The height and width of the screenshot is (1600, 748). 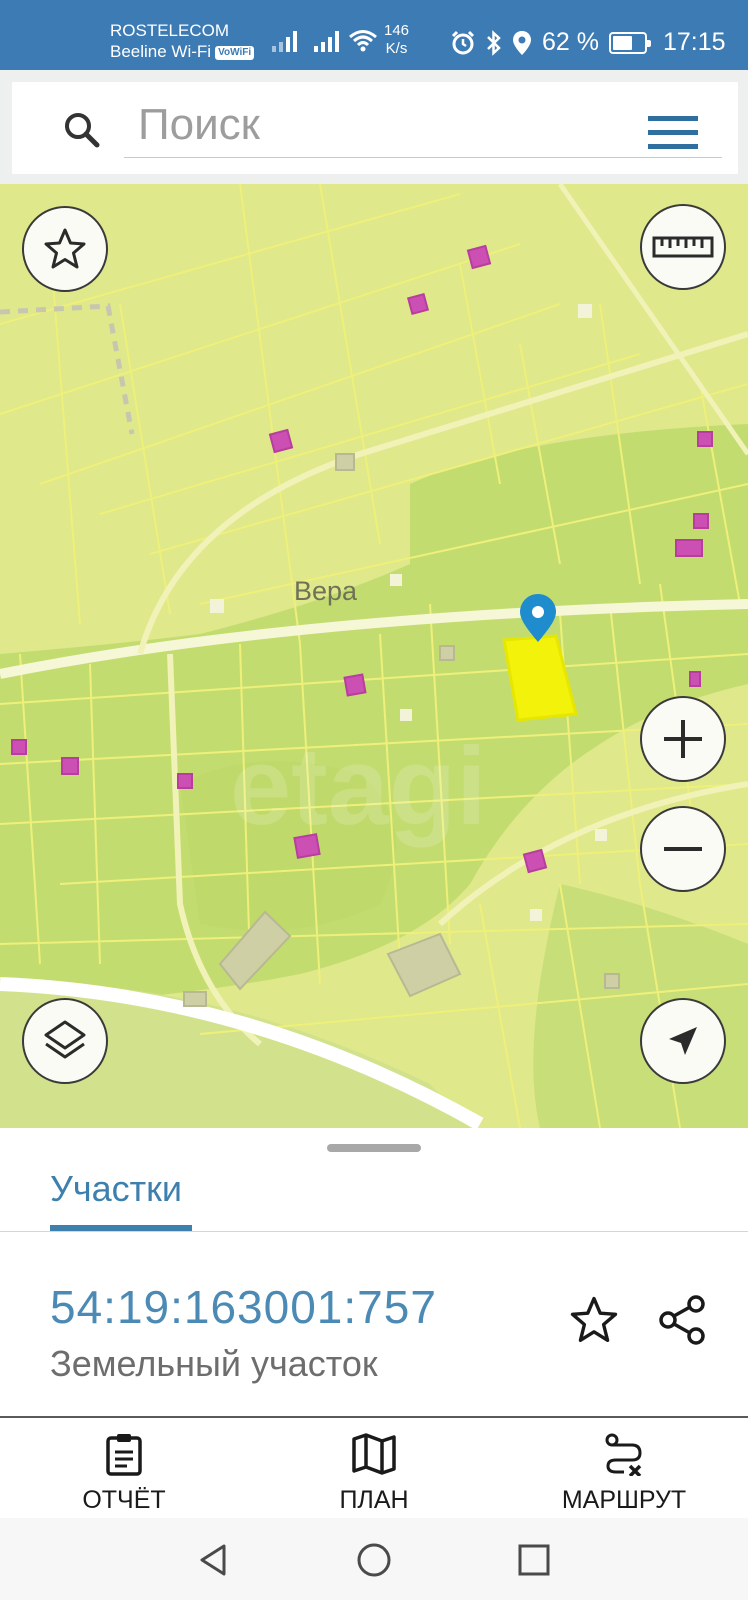 What do you see at coordinates (396, 48) in the screenshot?
I see `speed-unit: K/s` at bounding box center [396, 48].